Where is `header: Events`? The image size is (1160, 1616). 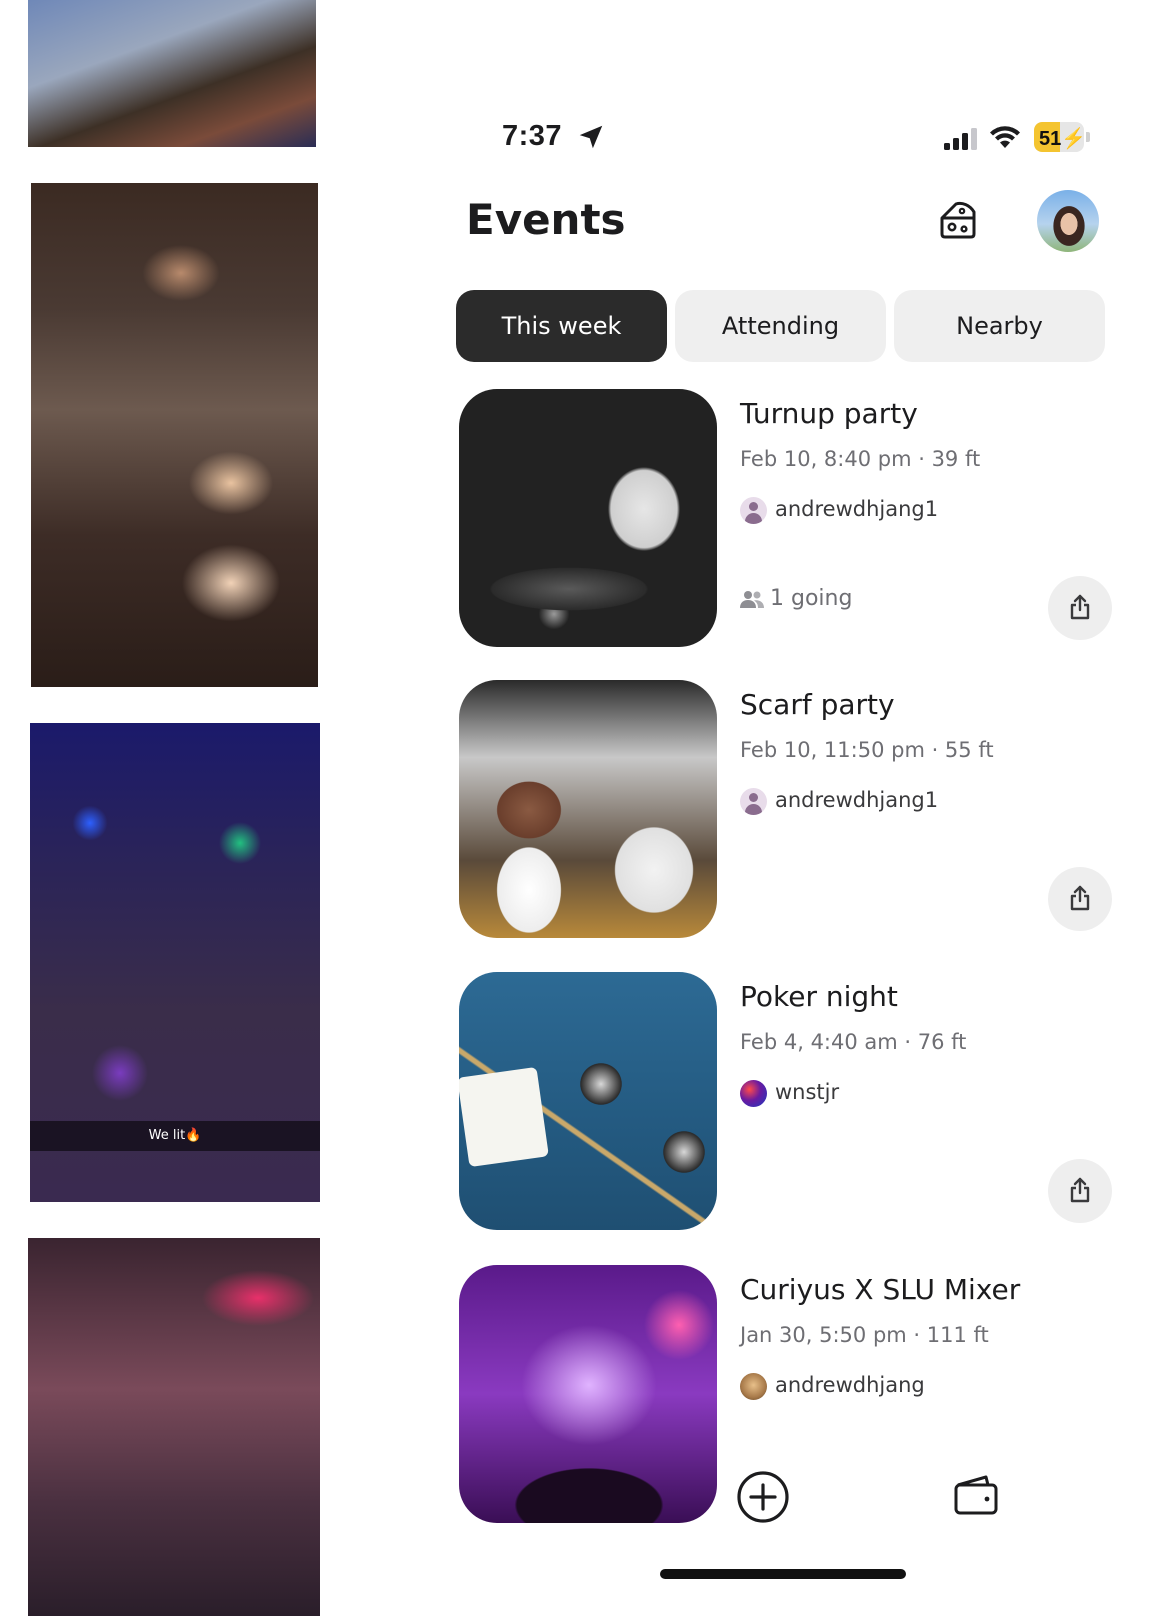
header: Events is located at coordinates (800, 225).